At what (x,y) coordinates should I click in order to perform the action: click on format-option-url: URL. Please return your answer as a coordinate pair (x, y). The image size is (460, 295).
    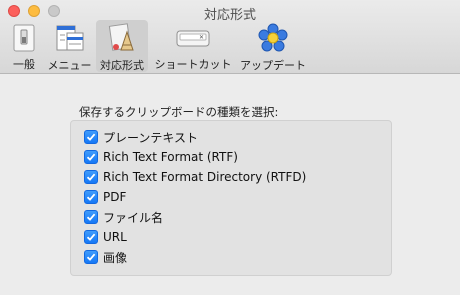
    Looking at the image, I should click on (195, 237).